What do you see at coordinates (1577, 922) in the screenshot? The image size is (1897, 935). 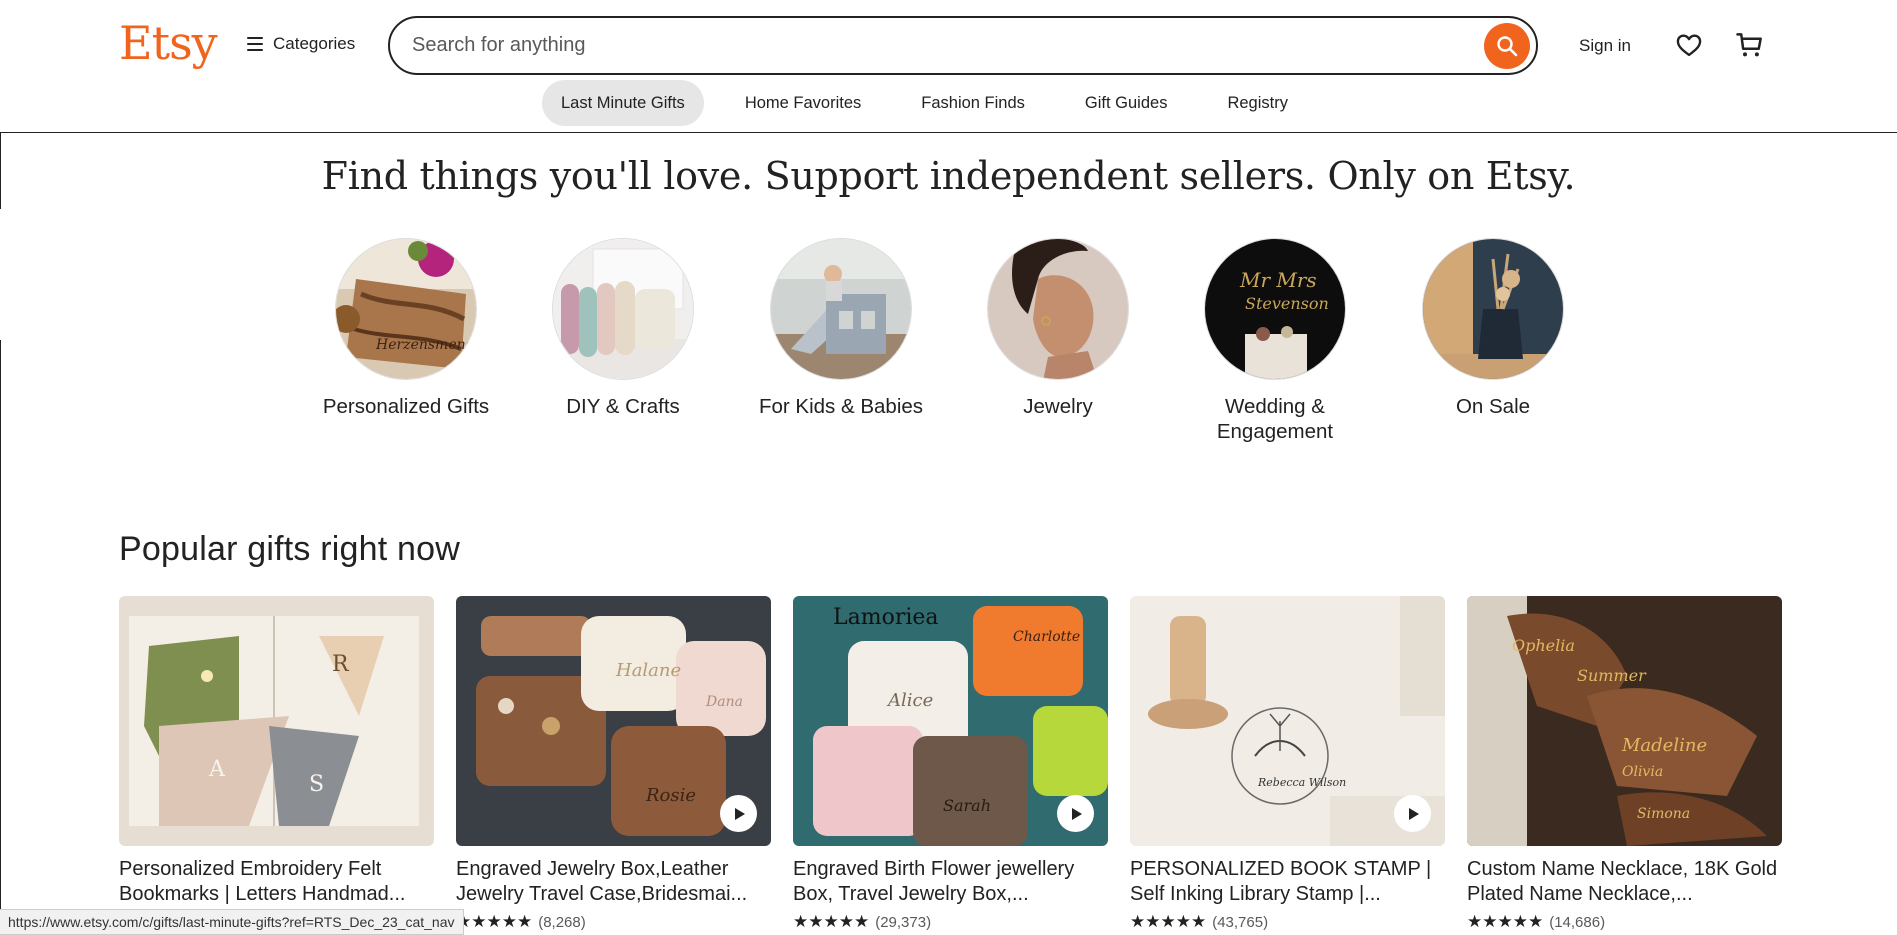 I see `review-count: (14,686)` at bounding box center [1577, 922].